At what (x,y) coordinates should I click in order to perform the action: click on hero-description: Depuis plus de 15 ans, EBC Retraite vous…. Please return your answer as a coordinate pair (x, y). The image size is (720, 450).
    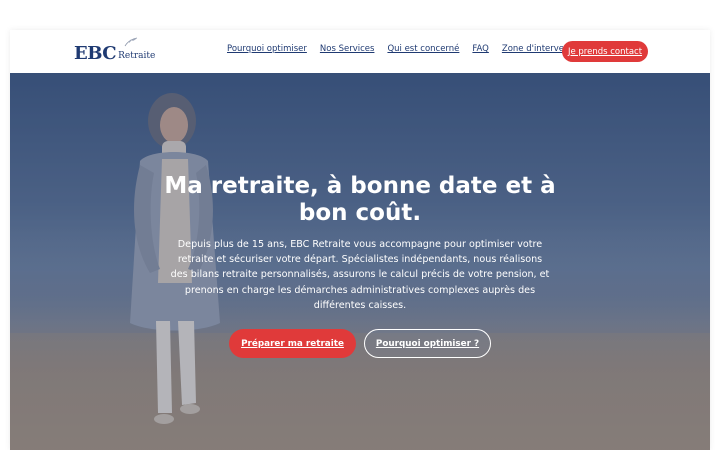
    Looking at the image, I should click on (360, 275).